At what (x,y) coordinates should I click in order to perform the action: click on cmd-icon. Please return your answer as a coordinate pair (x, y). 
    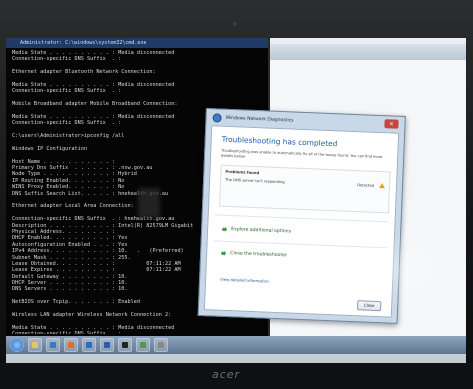
    Looking at the image, I should click on (125, 345).